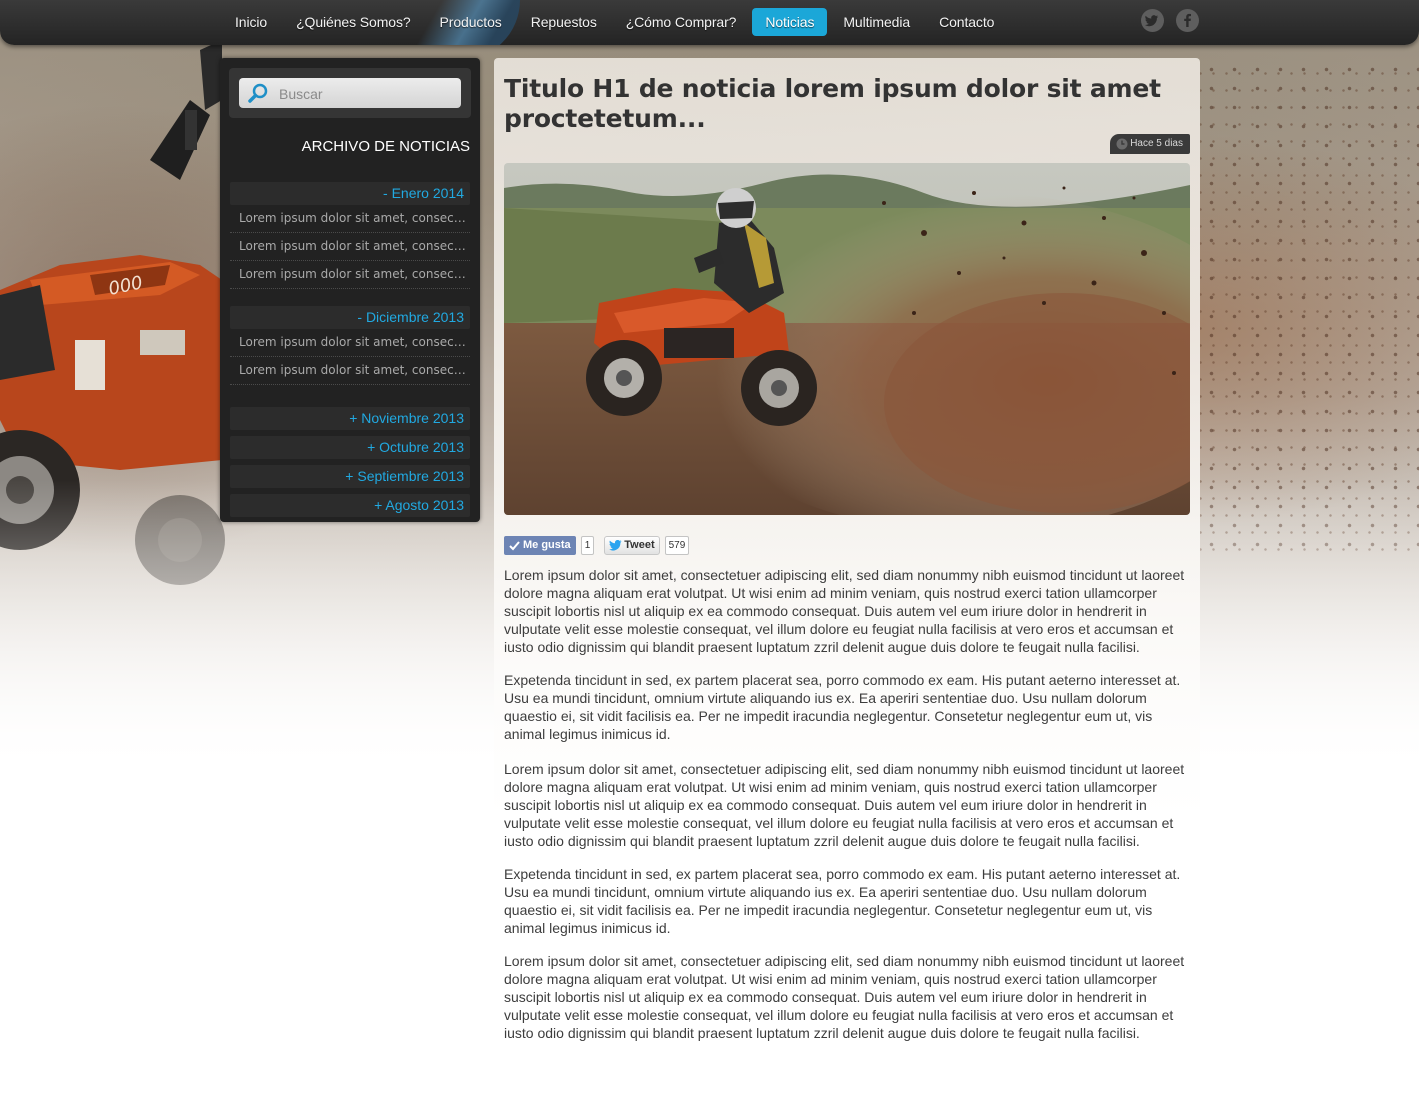  I want to click on facebook-icon, so click(1187, 20).